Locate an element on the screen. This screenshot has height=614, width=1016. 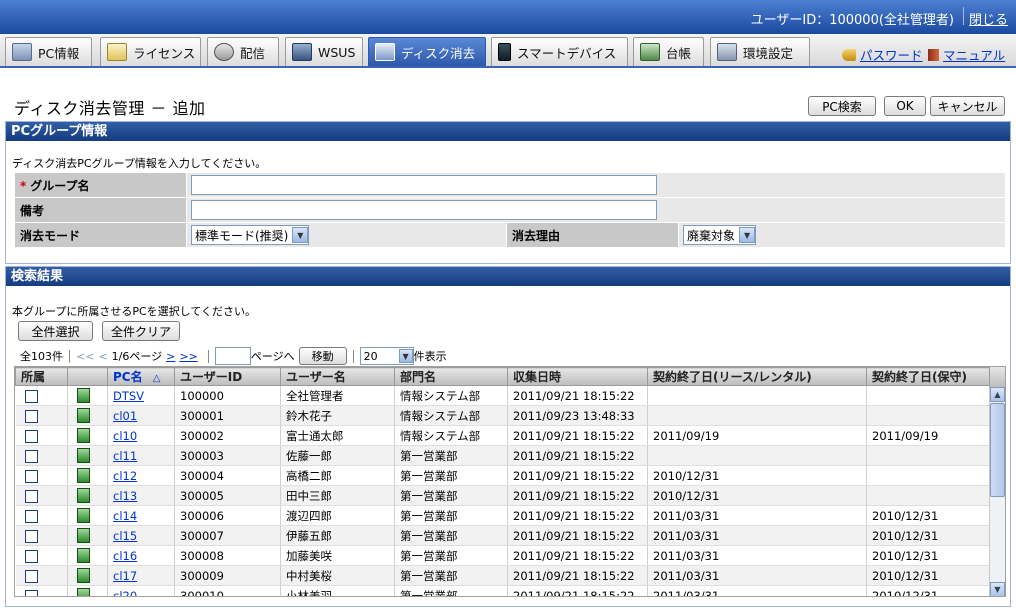
pc-name-link: cl12 is located at coordinates (125, 476).